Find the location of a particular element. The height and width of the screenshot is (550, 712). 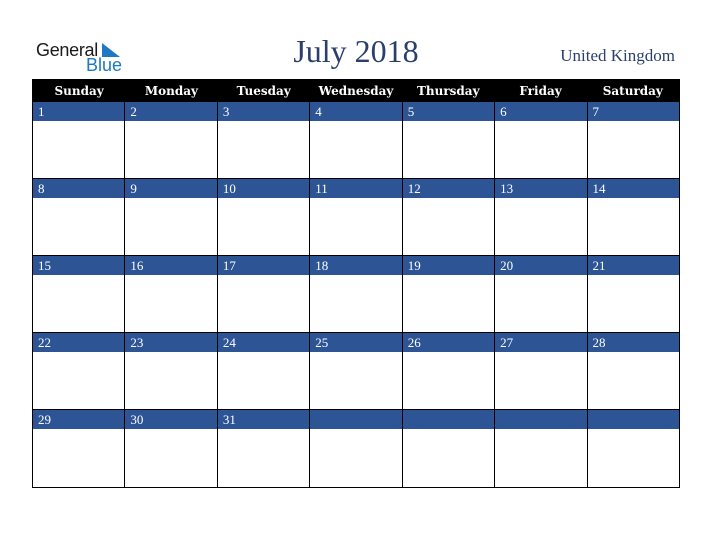

weekday-monday: Monday is located at coordinates (171, 91).